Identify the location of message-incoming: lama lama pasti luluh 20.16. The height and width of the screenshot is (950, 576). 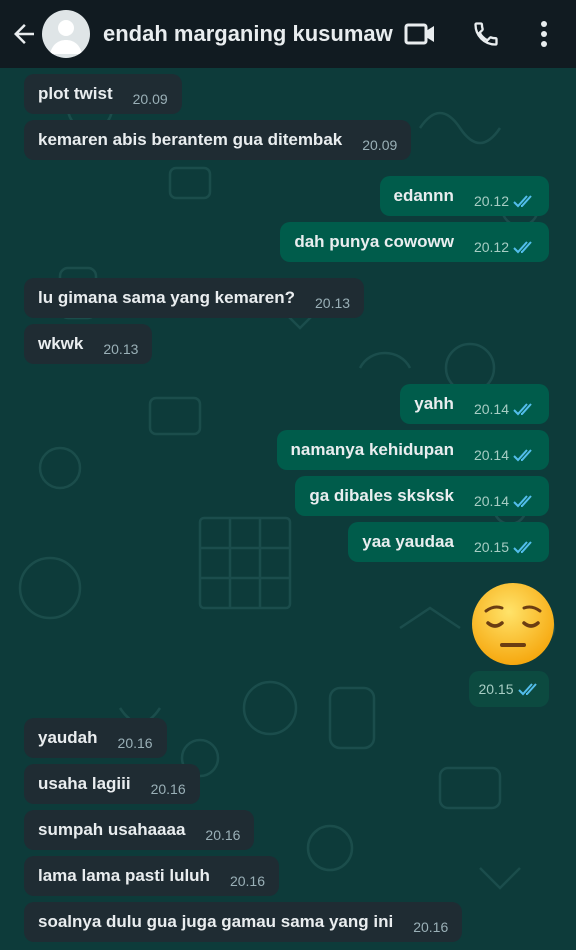
(151, 876).